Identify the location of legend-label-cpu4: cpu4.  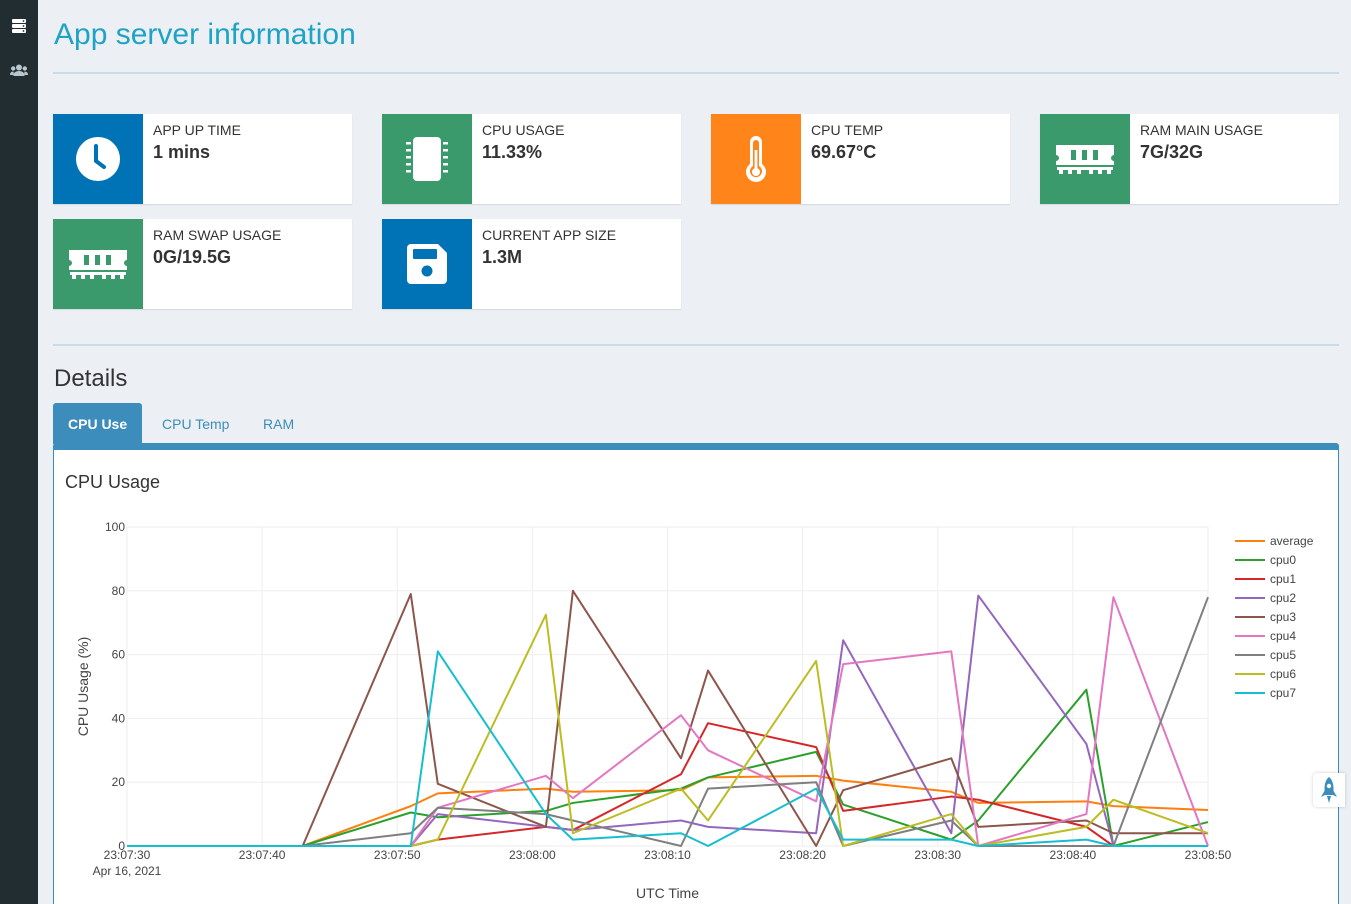
(1283, 636).